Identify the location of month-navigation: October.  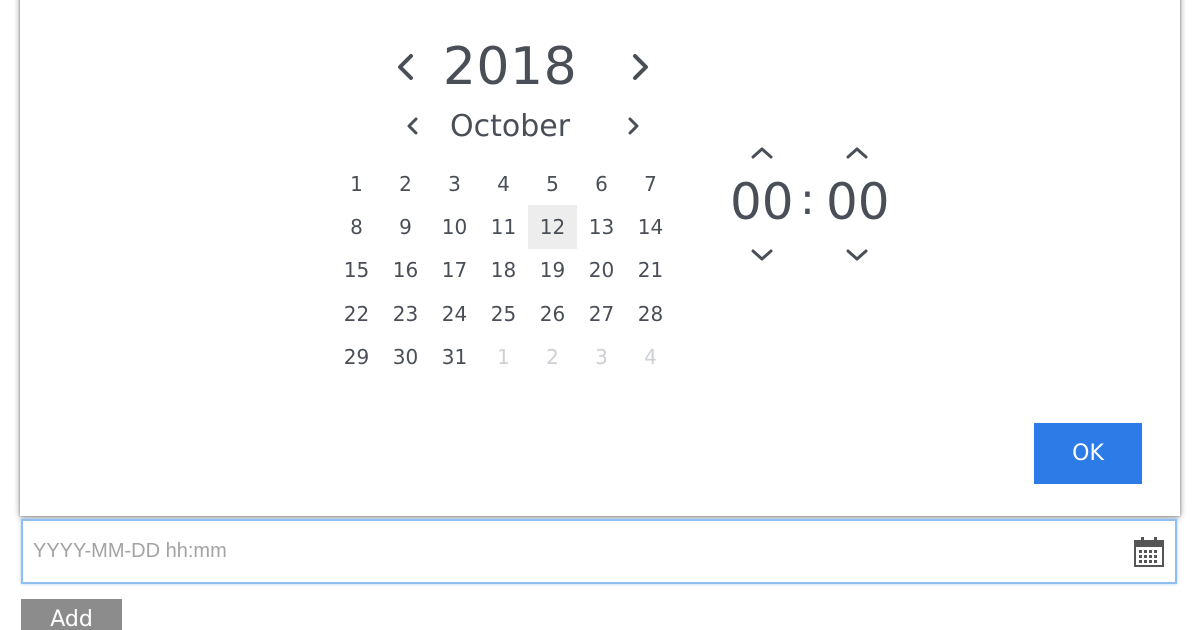
(510, 126).